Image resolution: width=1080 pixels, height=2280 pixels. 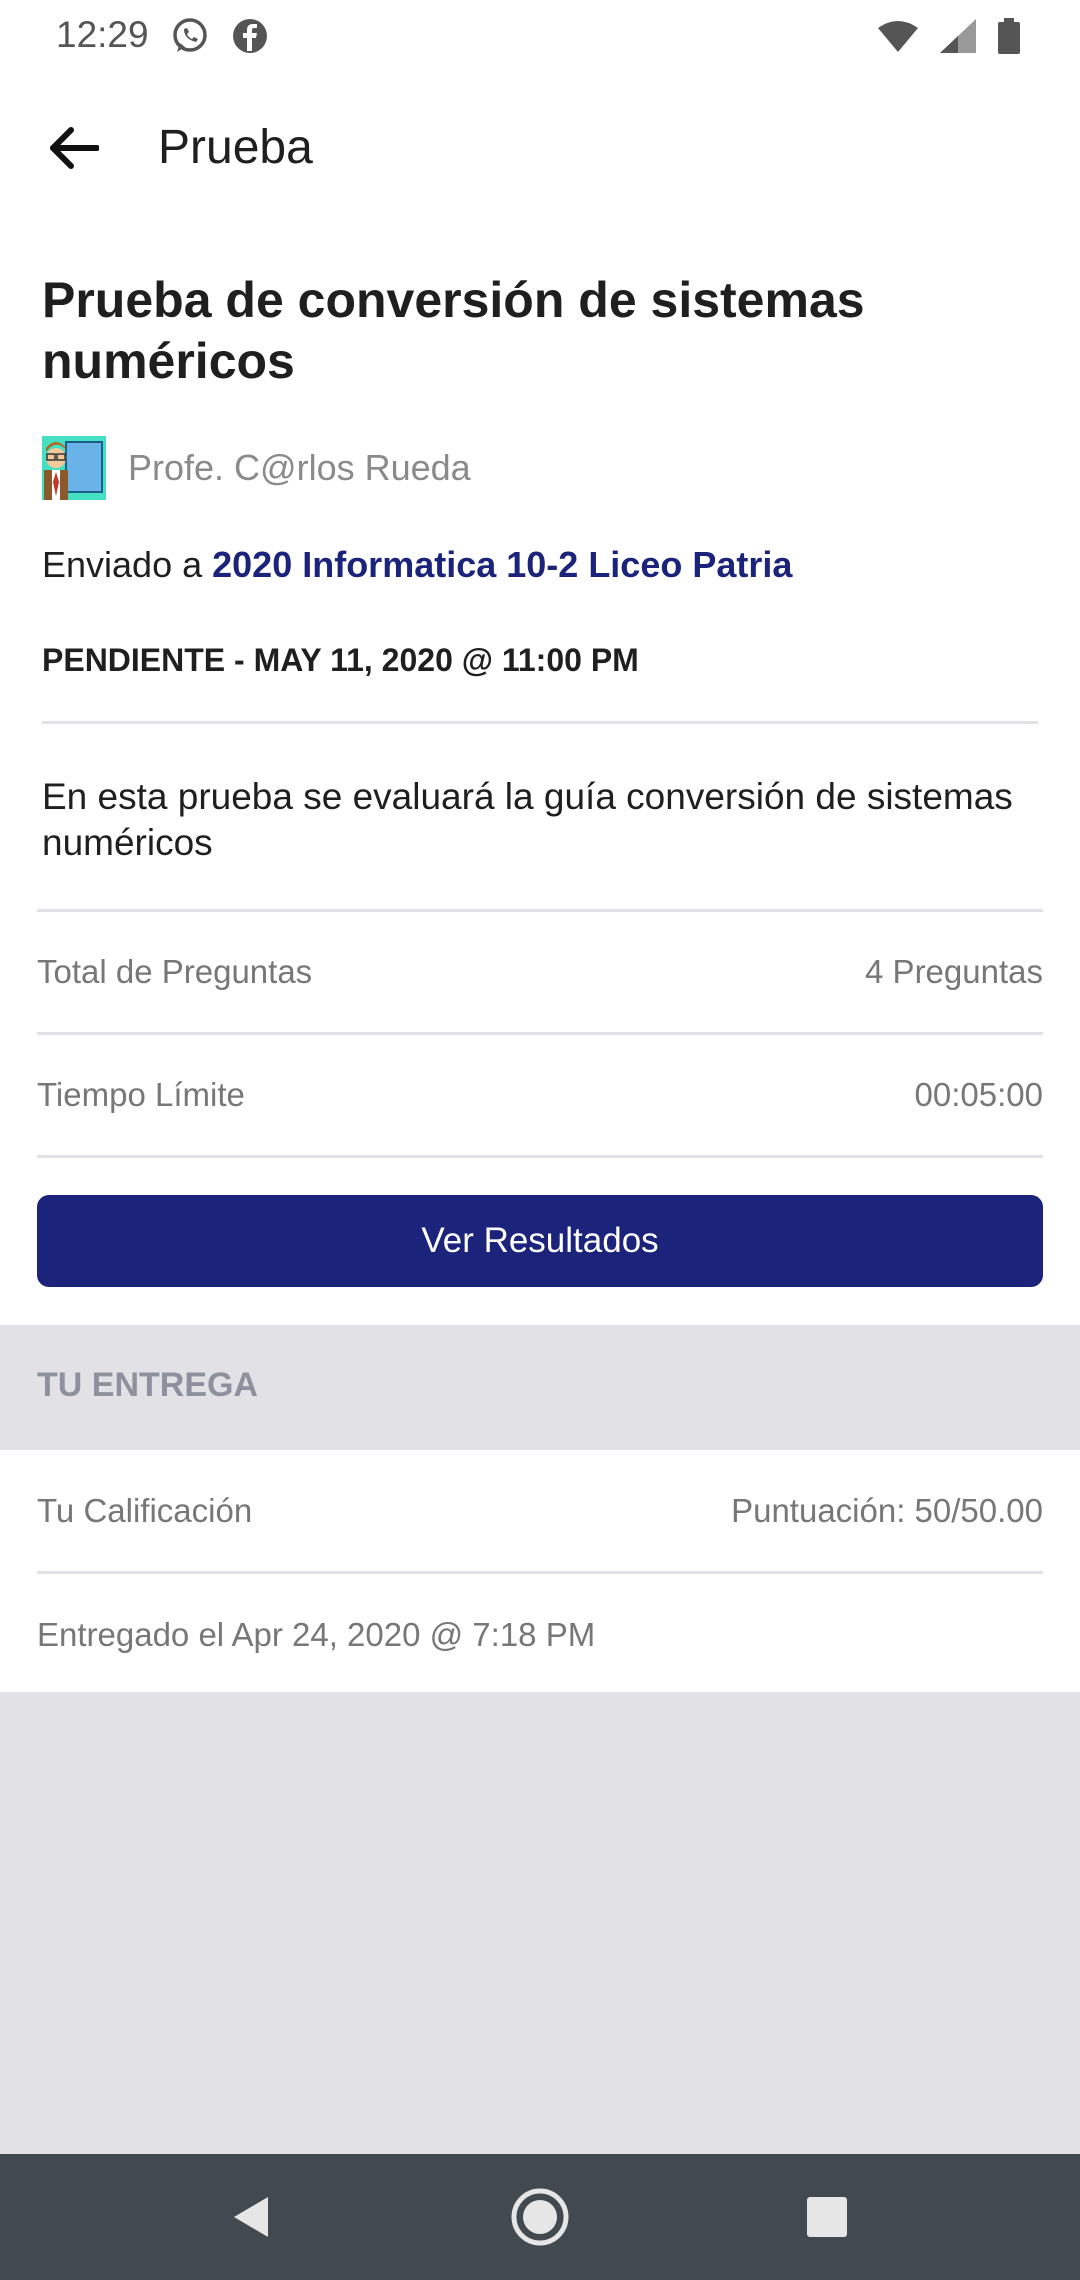 I want to click on back-button, so click(x=74, y=150).